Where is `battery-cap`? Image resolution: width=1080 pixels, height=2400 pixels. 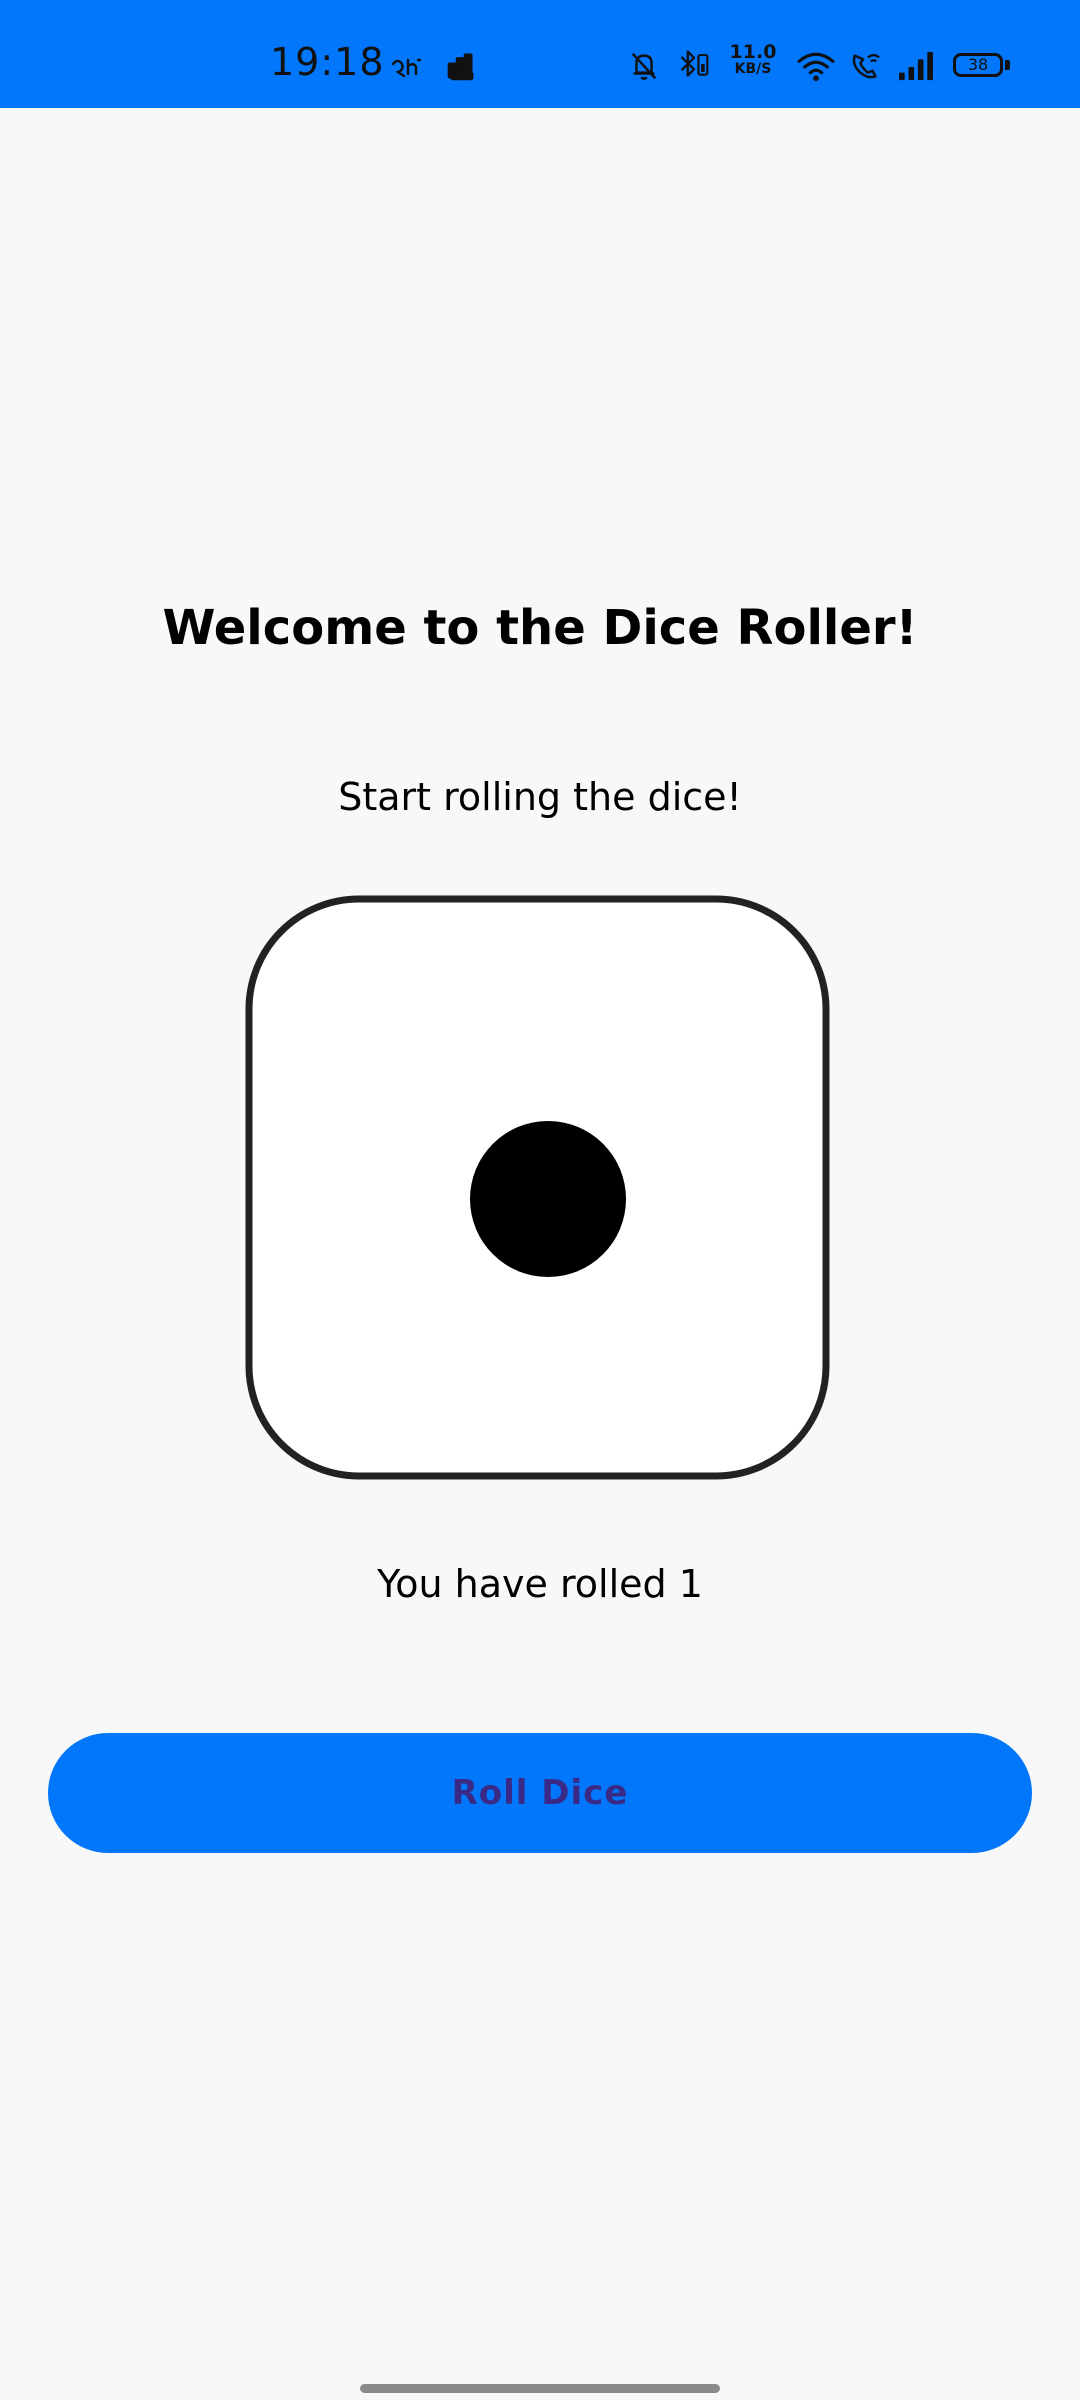 battery-cap is located at coordinates (1007, 65).